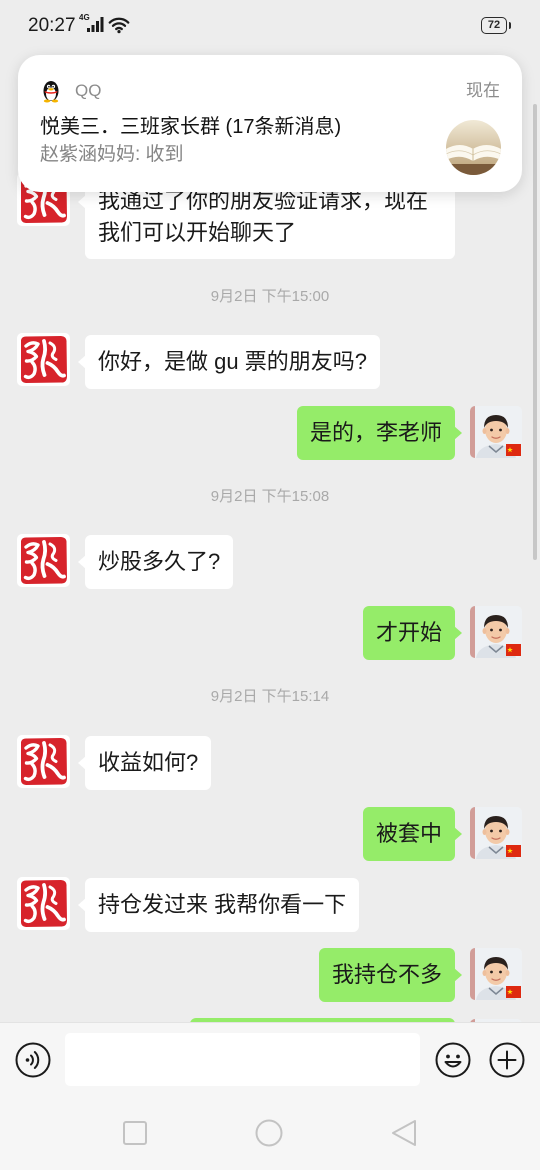 The image size is (540, 1170). What do you see at coordinates (270, 496) in the screenshot?
I see `message-timestamp: 9月2日 下午15:08` at bounding box center [270, 496].